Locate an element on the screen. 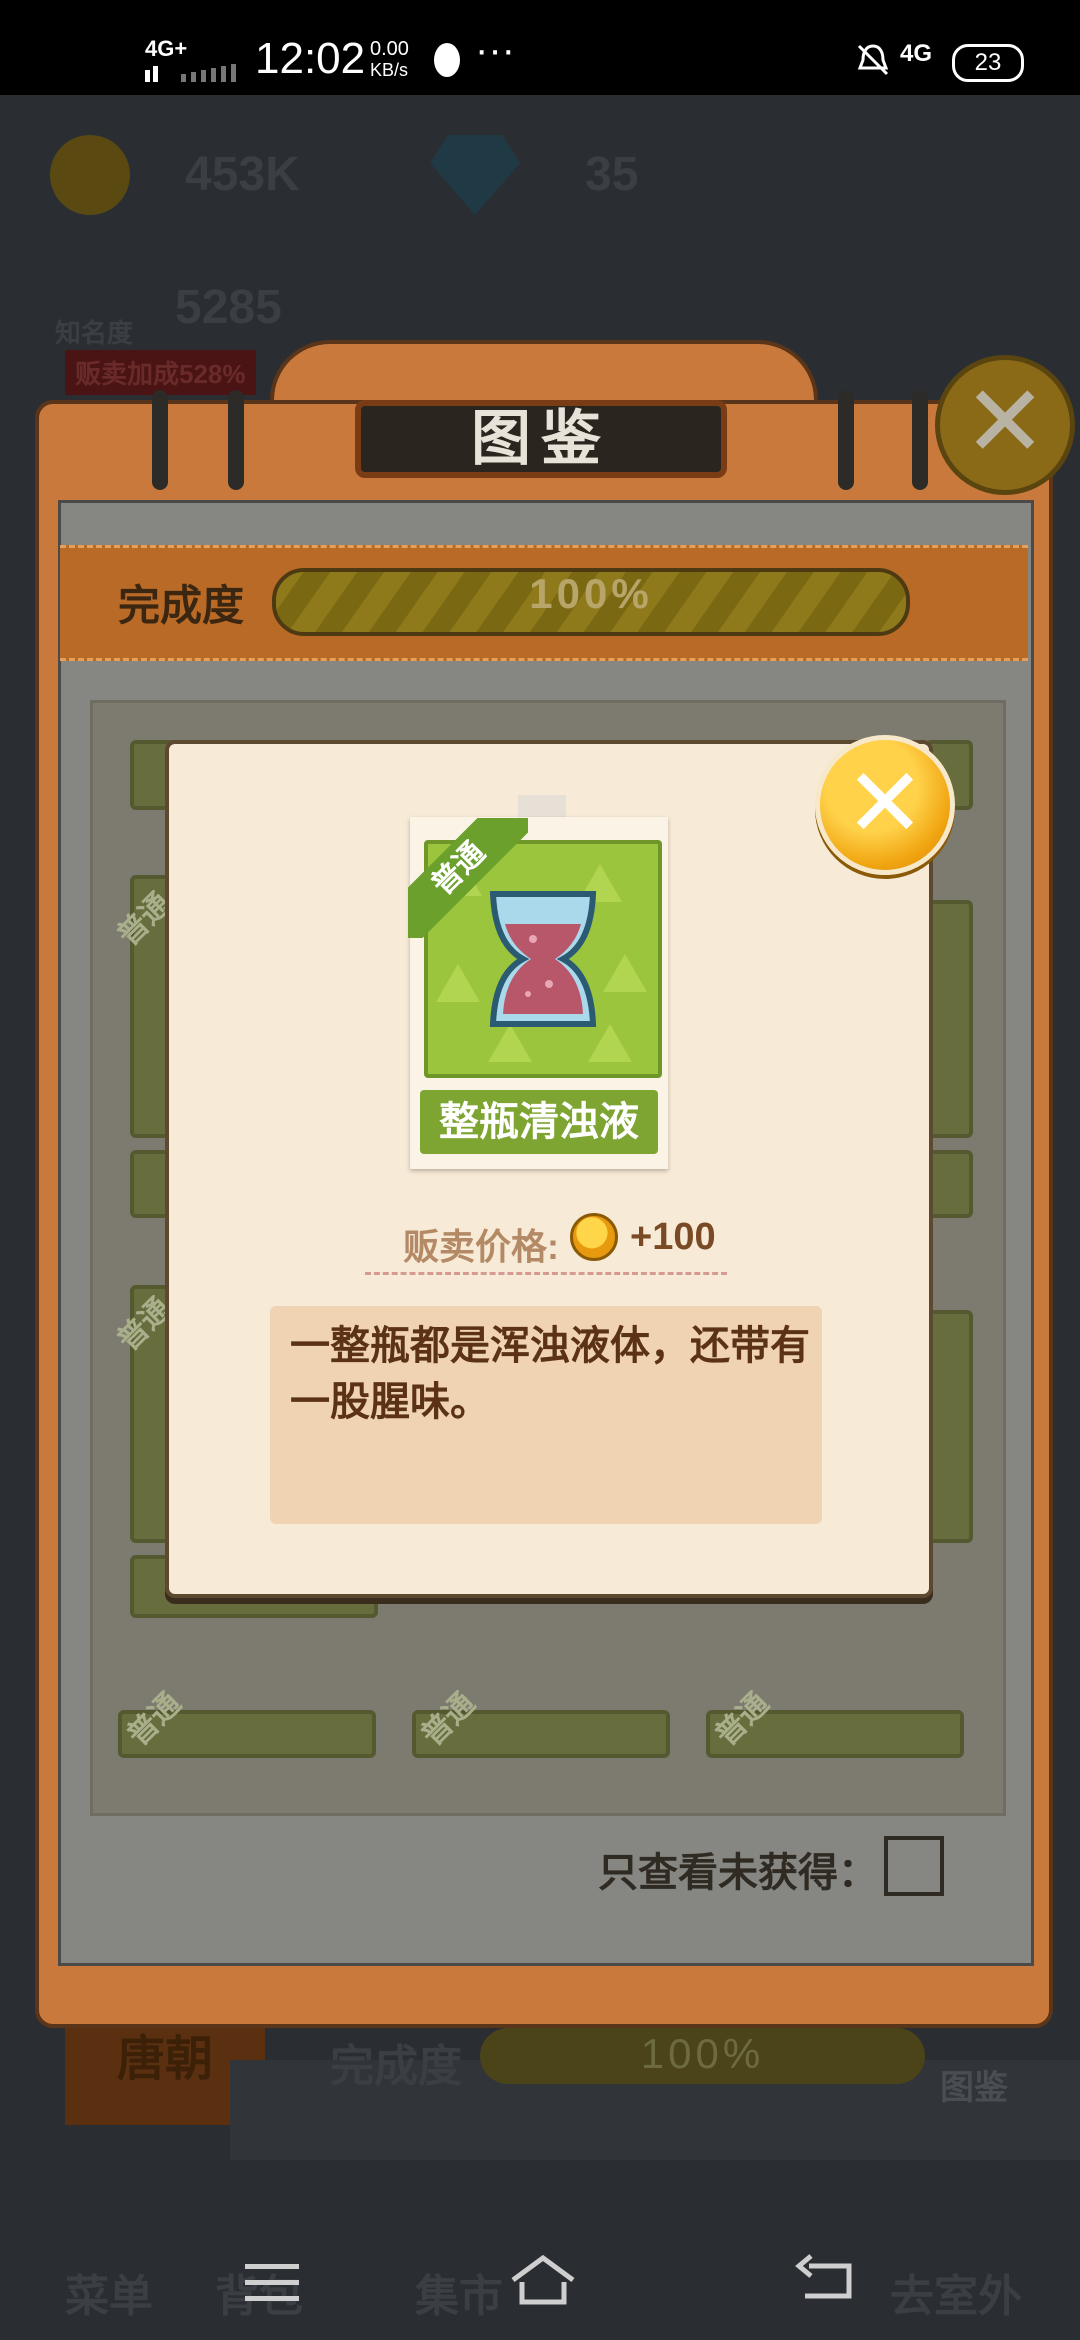  item-rarity: 普通 is located at coordinates (468, 878).